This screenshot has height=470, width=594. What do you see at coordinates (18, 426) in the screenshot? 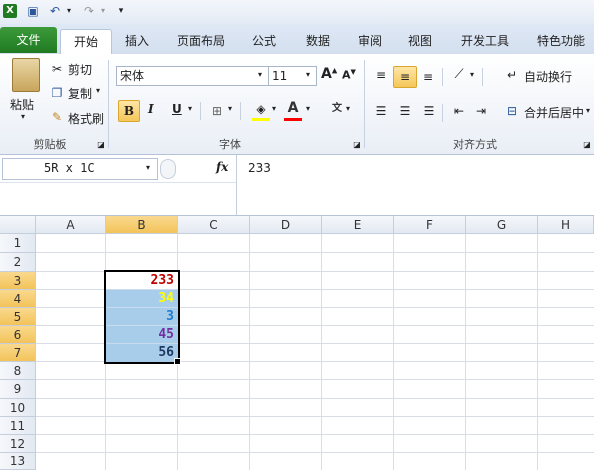
I see `row-header-11: 11` at bounding box center [18, 426].